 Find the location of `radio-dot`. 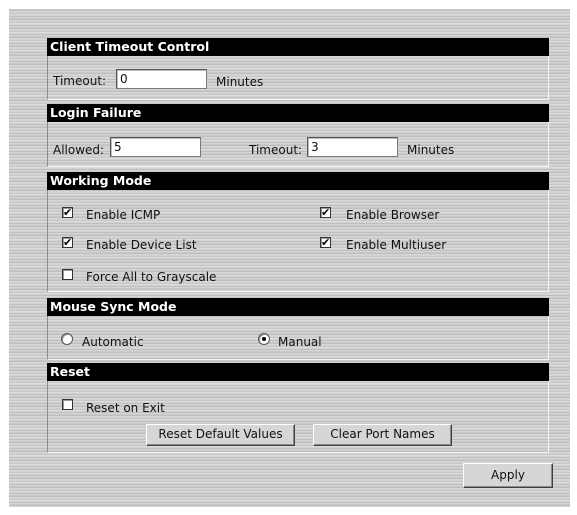

radio-dot is located at coordinates (264, 339).